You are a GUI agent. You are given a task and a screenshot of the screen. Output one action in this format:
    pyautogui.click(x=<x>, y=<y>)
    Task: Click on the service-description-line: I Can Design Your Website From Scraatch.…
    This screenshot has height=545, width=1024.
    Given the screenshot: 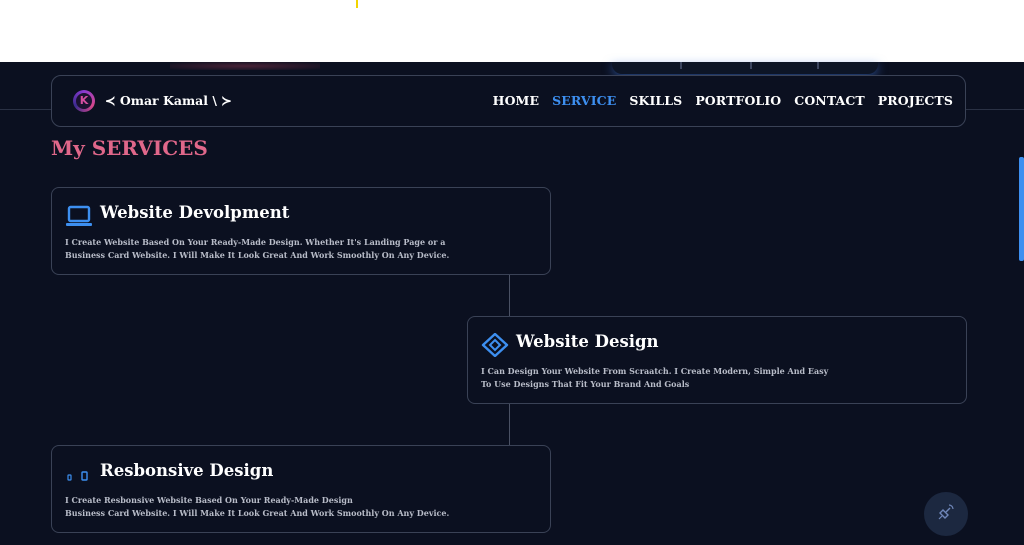 What is the action you would take?
    pyautogui.click(x=655, y=371)
    